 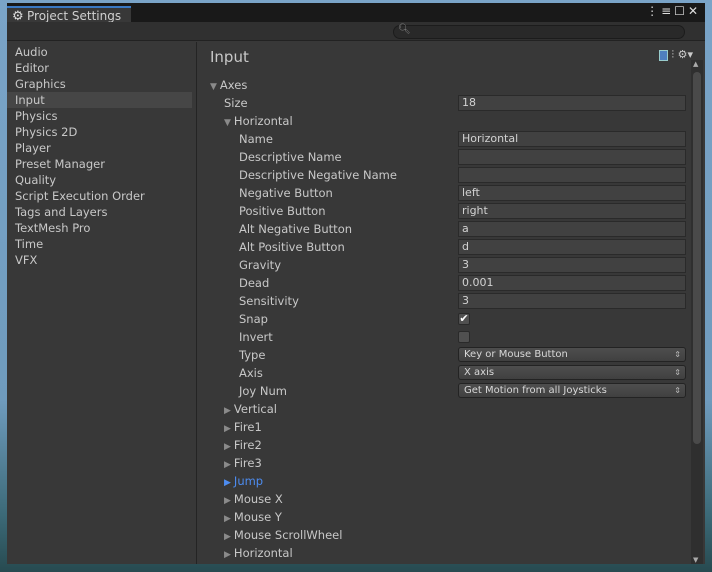 What do you see at coordinates (258, 553) in the screenshot?
I see `axis-foldout-horizontal: ▶ Horizontal` at bounding box center [258, 553].